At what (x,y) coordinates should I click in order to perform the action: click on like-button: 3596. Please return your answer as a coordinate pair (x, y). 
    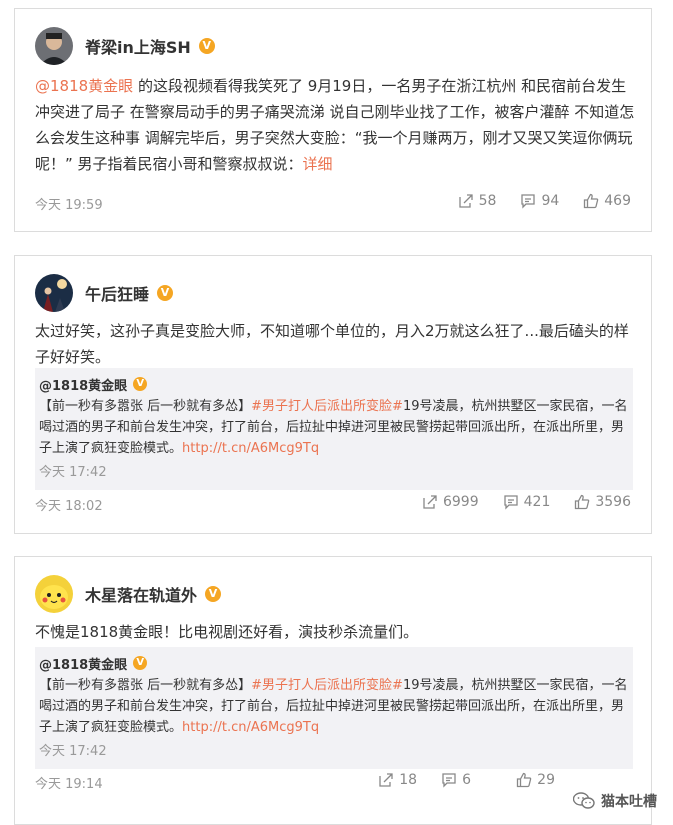
    Looking at the image, I should click on (602, 502).